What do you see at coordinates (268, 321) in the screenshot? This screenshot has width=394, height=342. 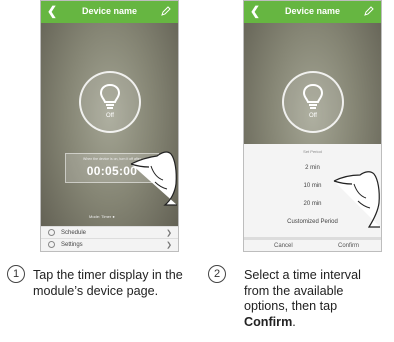 I see `confirm-emphasis: Confirm` at bounding box center [268, 321].